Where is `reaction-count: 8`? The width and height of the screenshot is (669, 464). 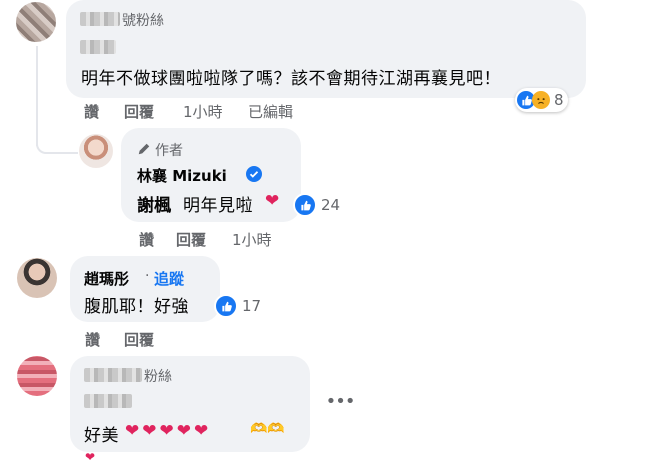 reaction-count: 8 is located at coordinates (559, 100).